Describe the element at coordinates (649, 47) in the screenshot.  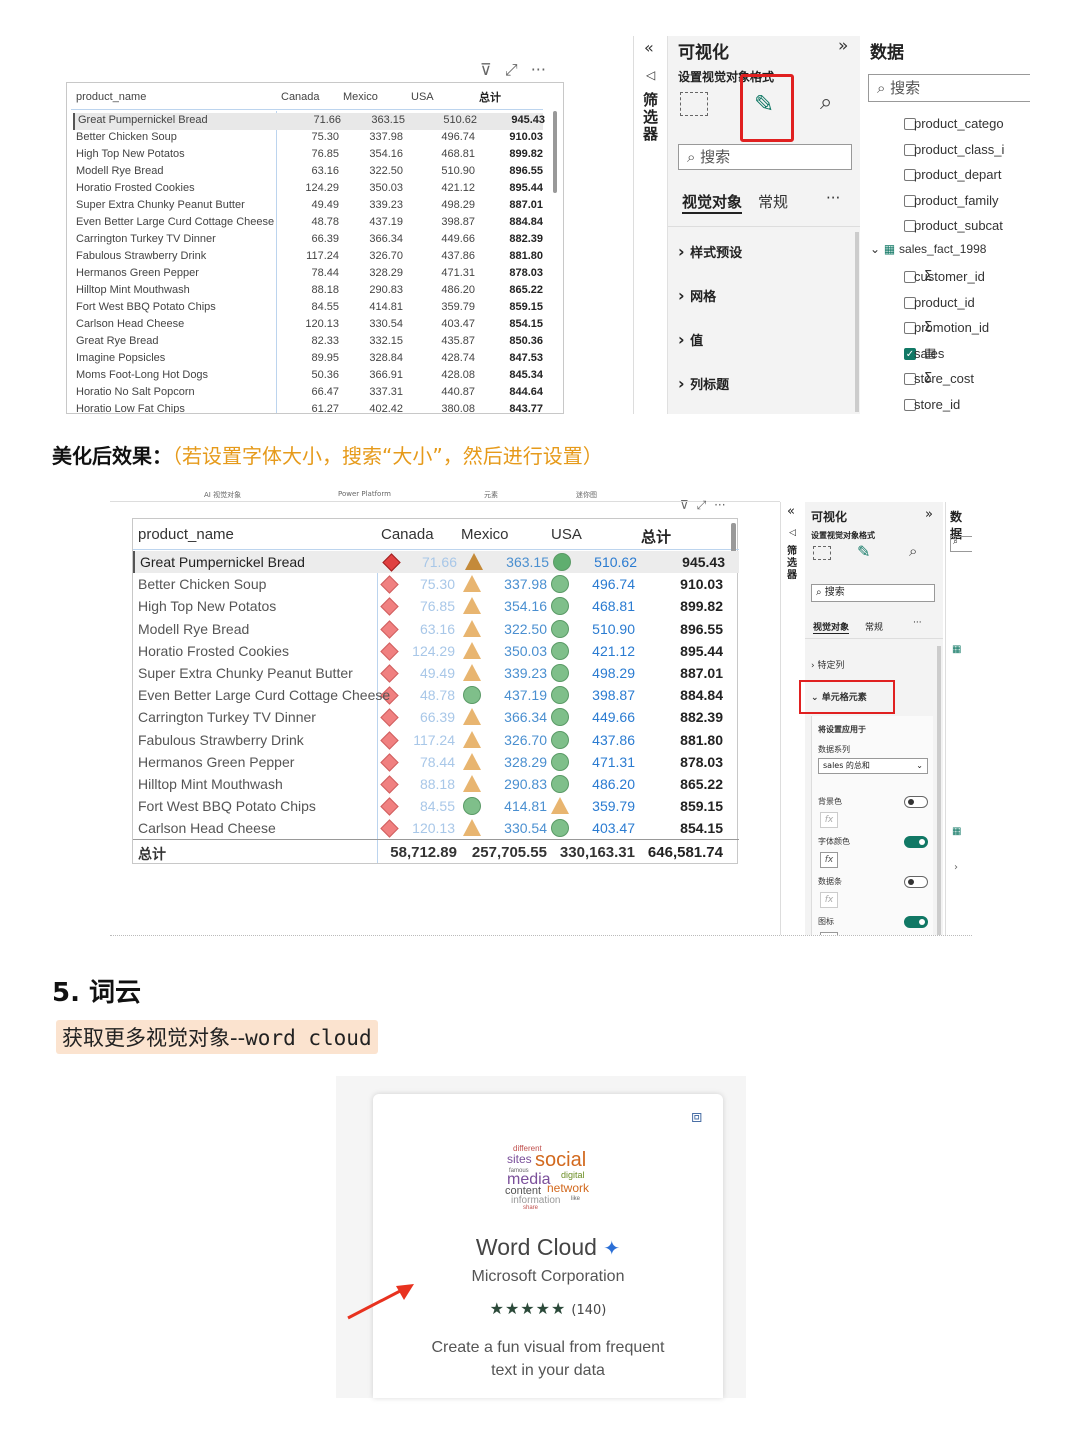
I see `collapse-left-icon: «` at that location.